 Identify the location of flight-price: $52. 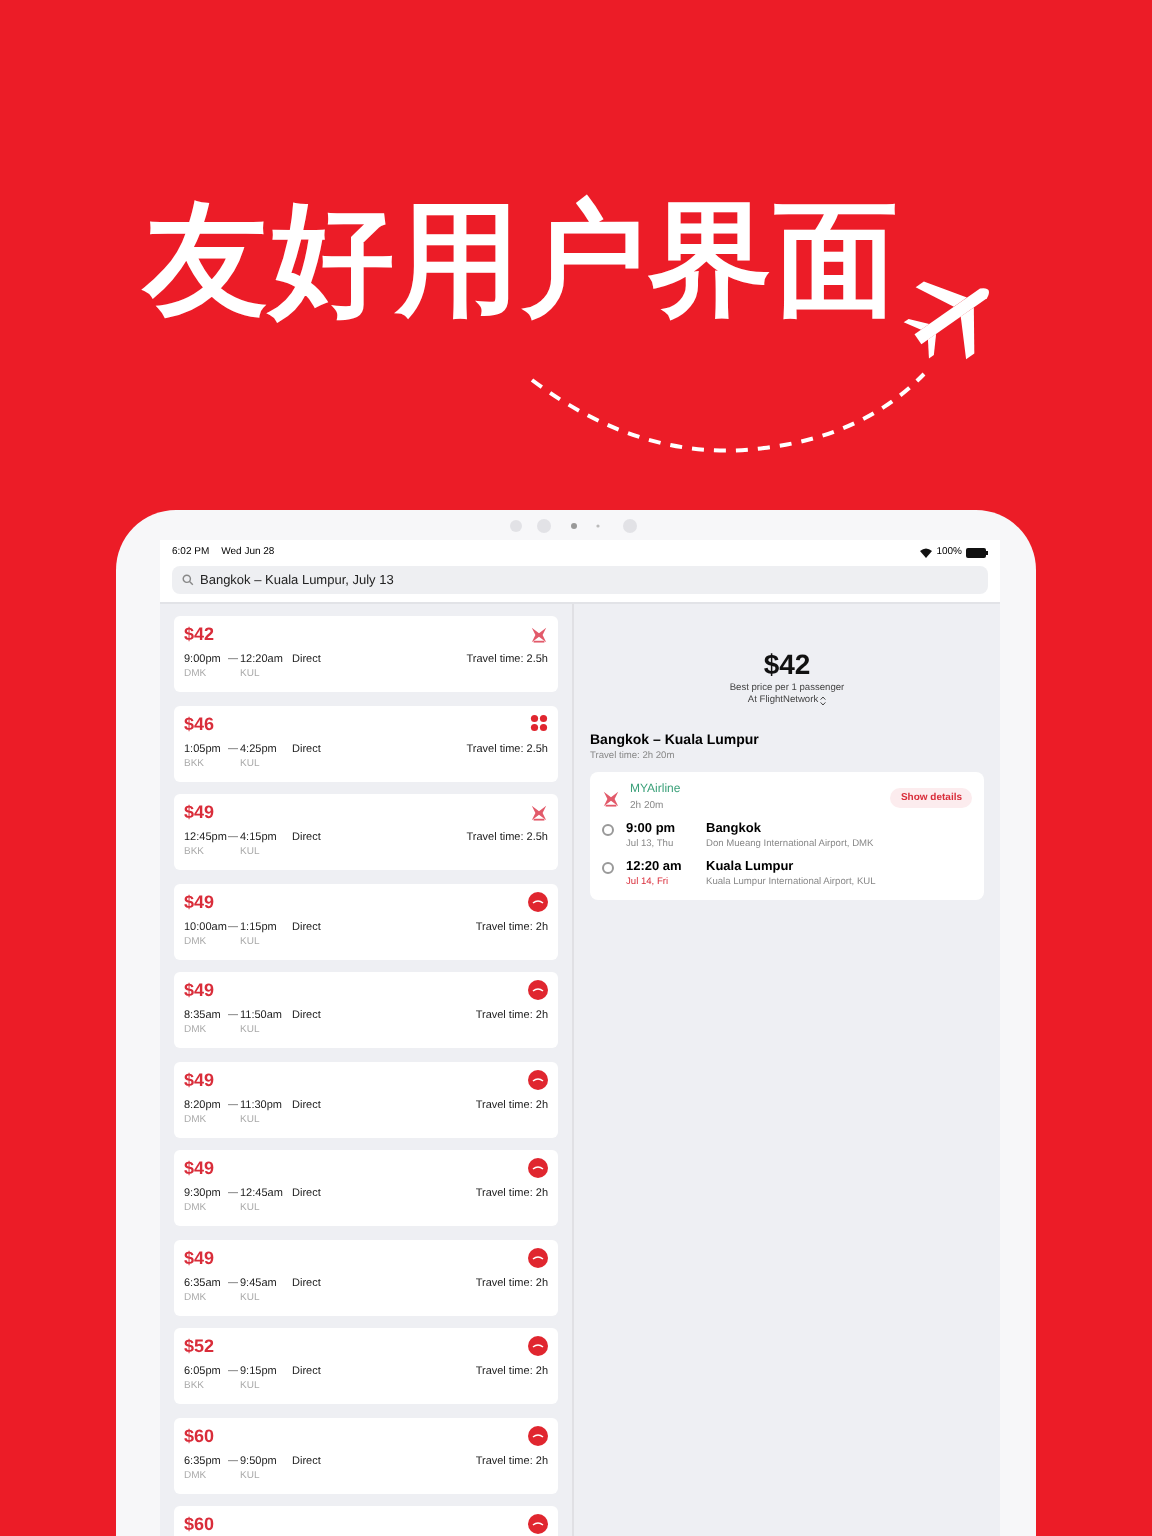
(199, 1346).